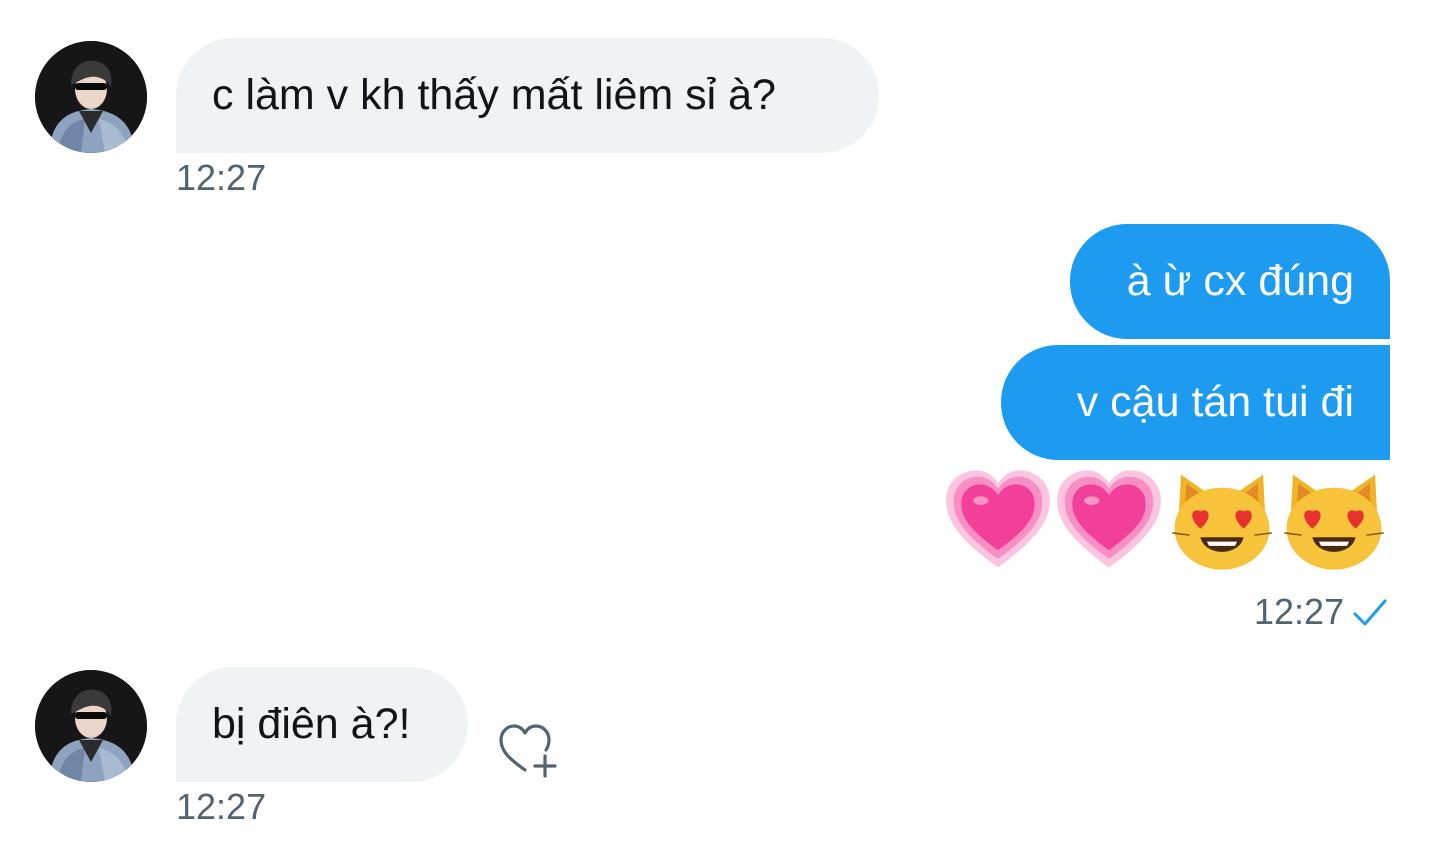 This screenshot has height=860, width=1439. I want to click on message-bubble-incoming: c làm v kh thấy mất liêm sỉ à?, so click(527, 95).